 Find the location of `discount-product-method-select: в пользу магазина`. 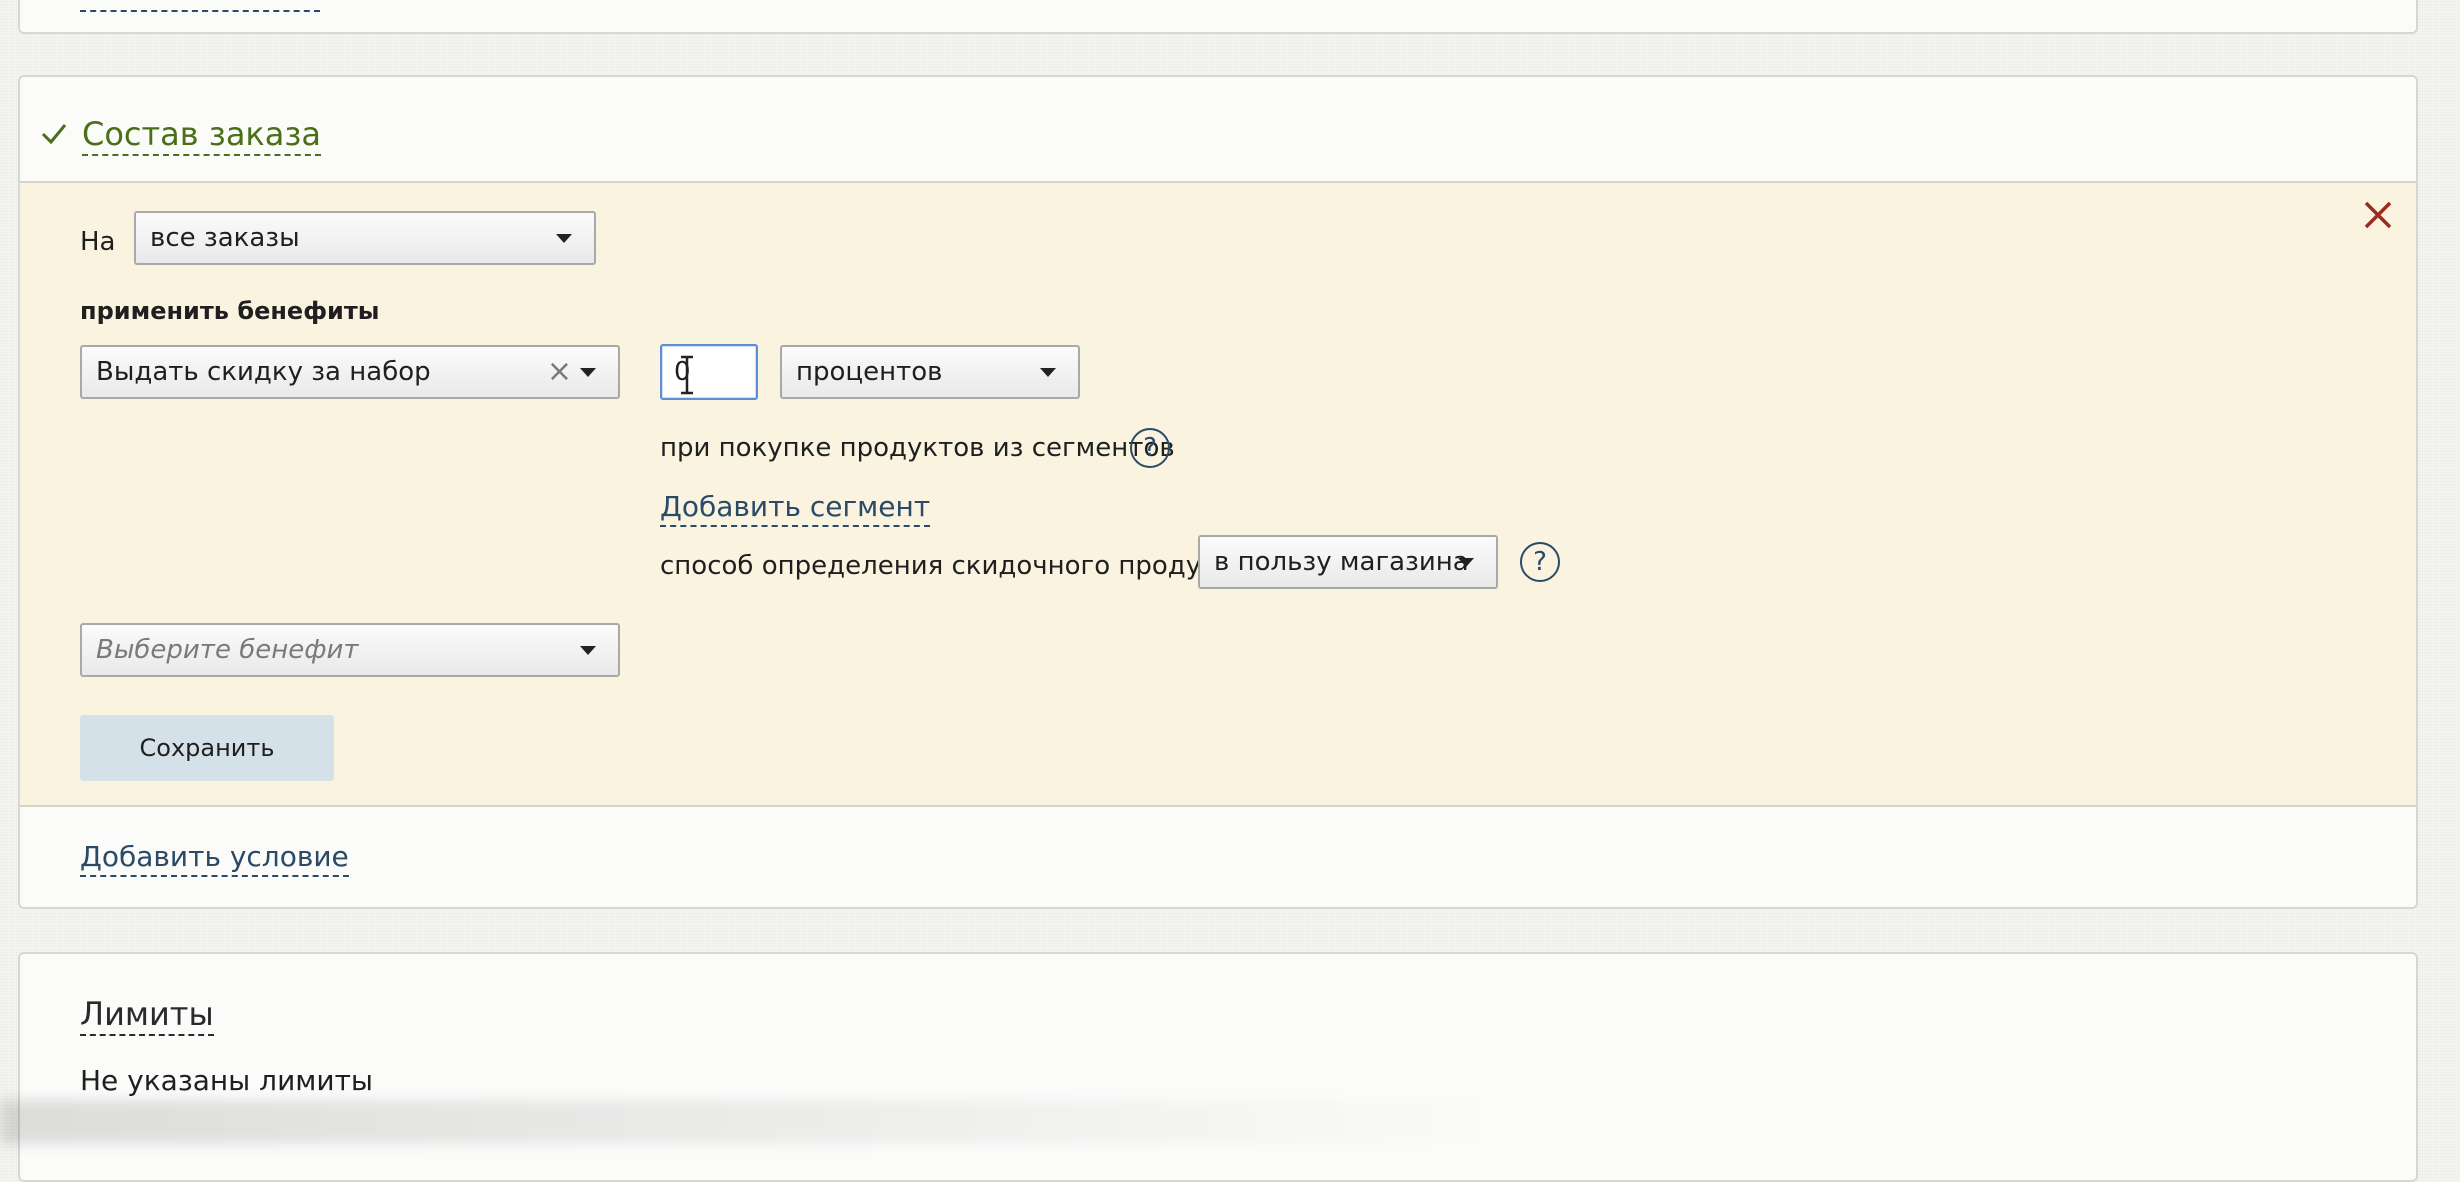

discount-product-method-select: в пользу магазина is located at coordinates (1348, 562).